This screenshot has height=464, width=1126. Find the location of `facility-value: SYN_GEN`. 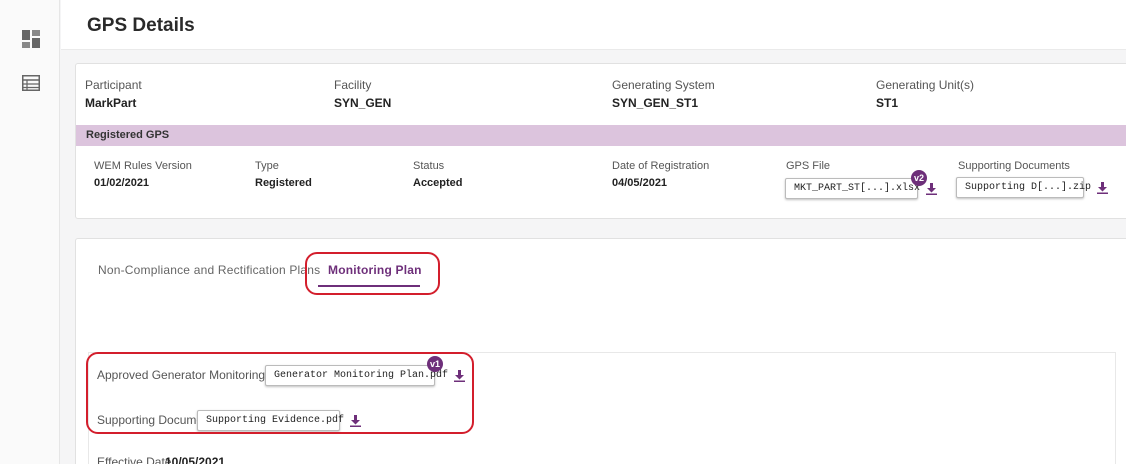

facility-value: SYN_GEN is located at coordinates (363, 103).